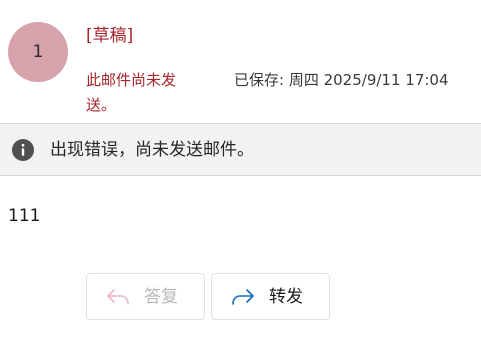 Image resolution: width=481 pixels, height=345 pixels. I want to click on avatar: 1, so click(38, 52).